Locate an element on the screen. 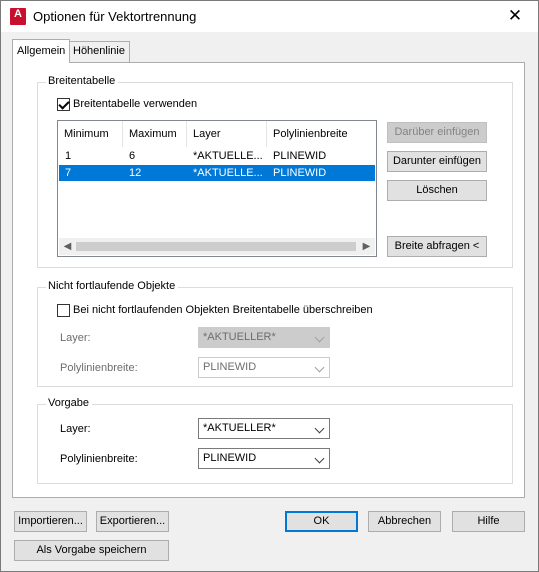  scroll-thumb is located at coordinates (216, 246).